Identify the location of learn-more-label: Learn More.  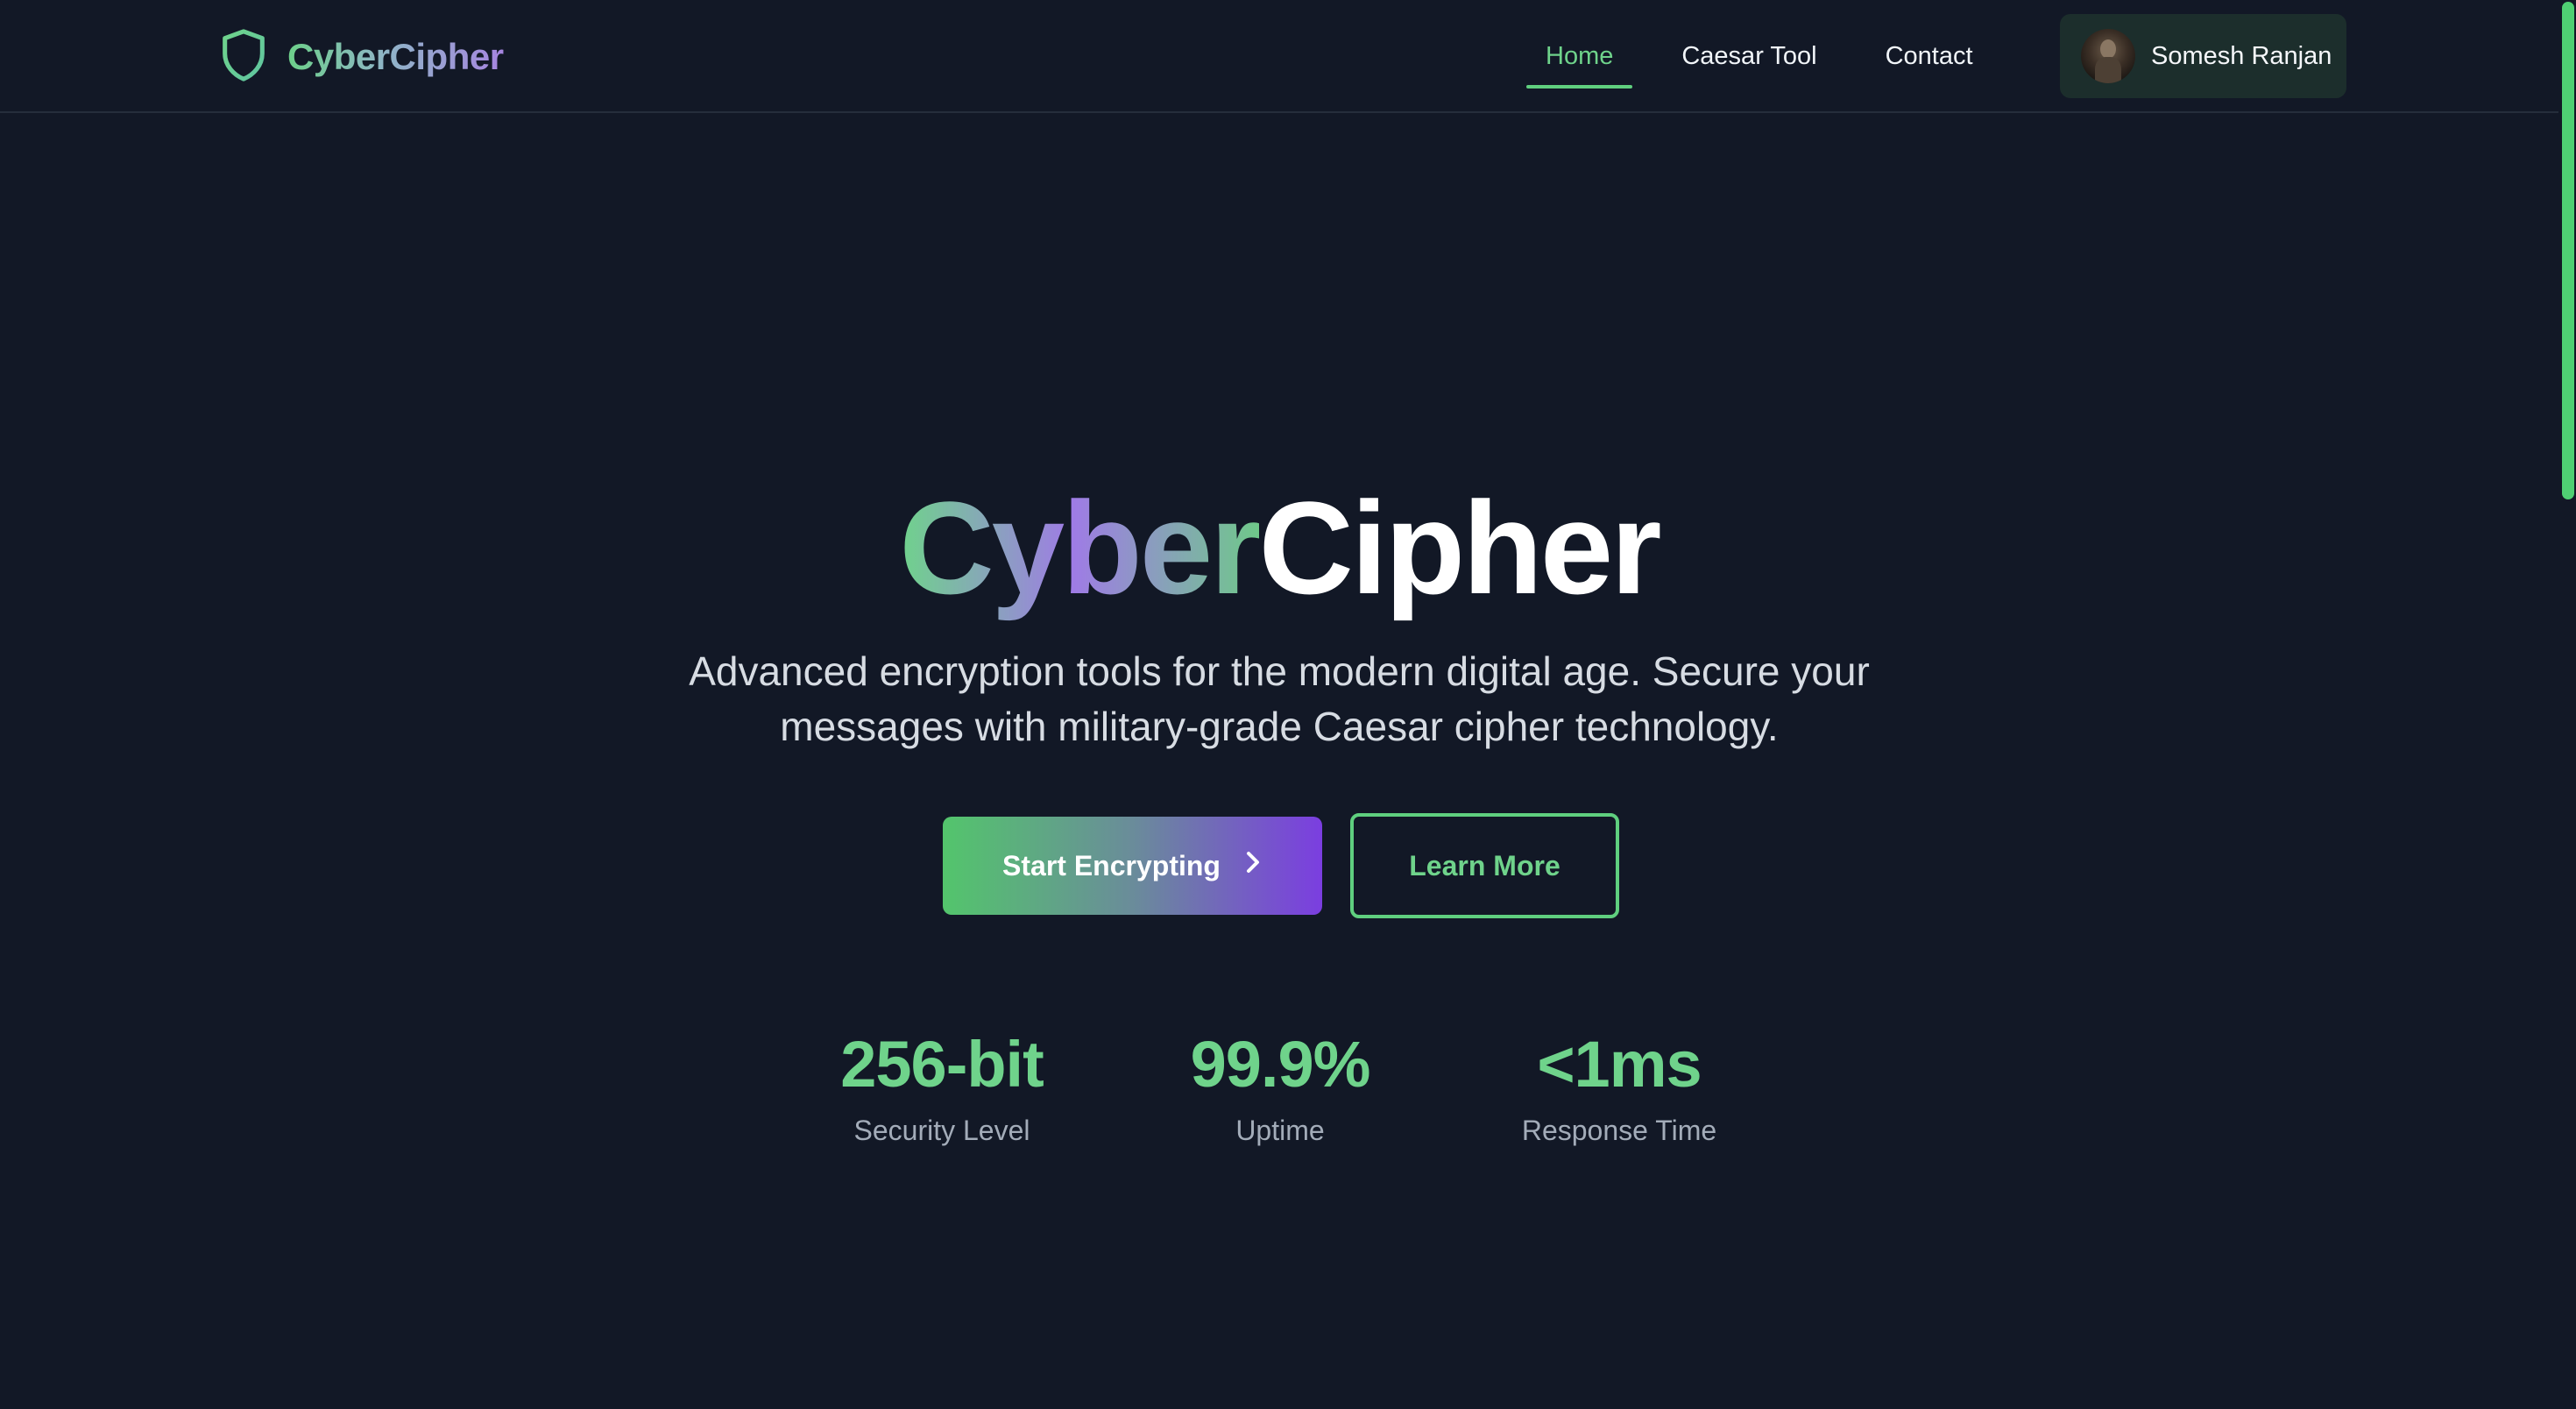
(1484, 865).